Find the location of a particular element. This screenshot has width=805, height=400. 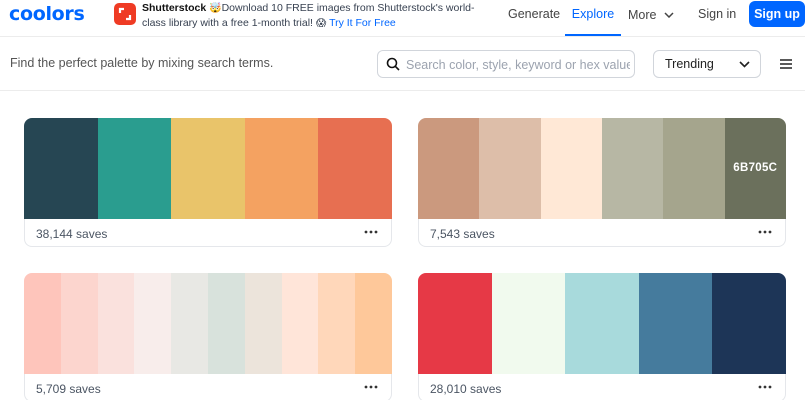

palette-footer: 38,144 saves is located at coordinates (208, 233).